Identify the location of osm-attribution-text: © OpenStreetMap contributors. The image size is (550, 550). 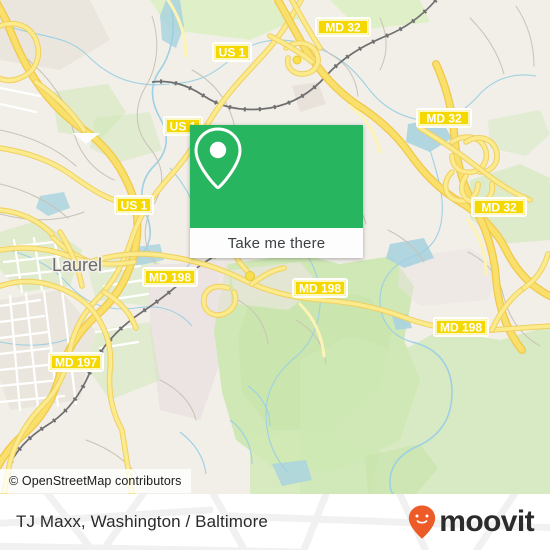
(95, 481).